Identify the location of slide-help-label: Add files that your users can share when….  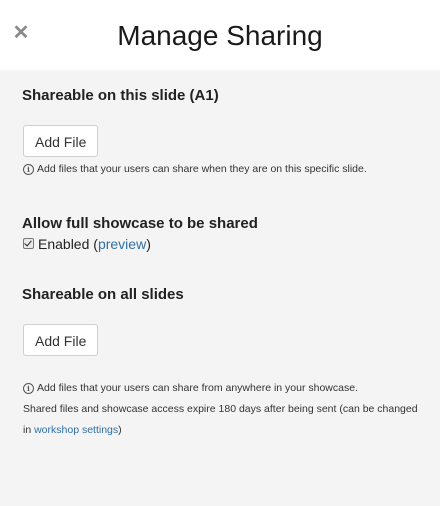
(202, 169).